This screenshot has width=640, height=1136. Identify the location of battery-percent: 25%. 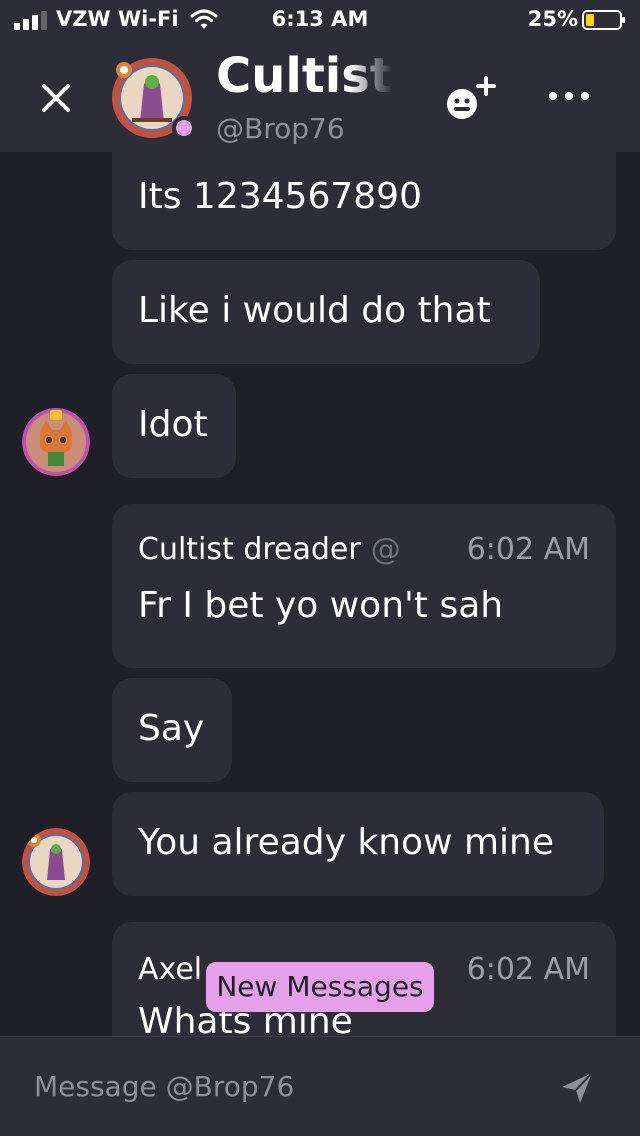
(552, 19).